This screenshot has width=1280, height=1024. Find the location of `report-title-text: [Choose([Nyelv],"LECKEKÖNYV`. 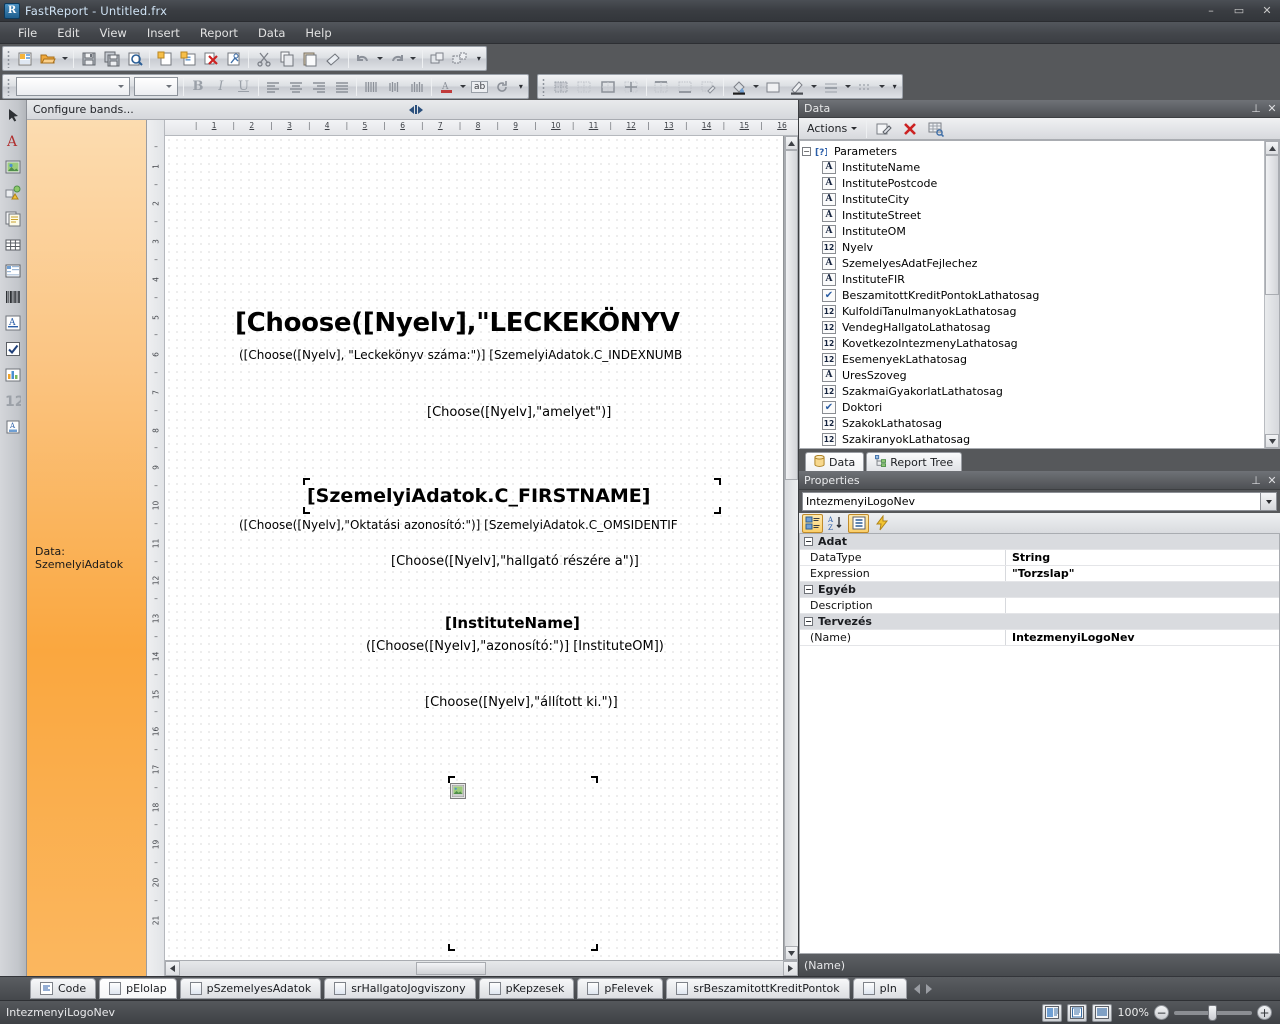

report-title-text: [Choose([Nyelv],"LECKEKÖNYV is located at coordinates (457, 323).